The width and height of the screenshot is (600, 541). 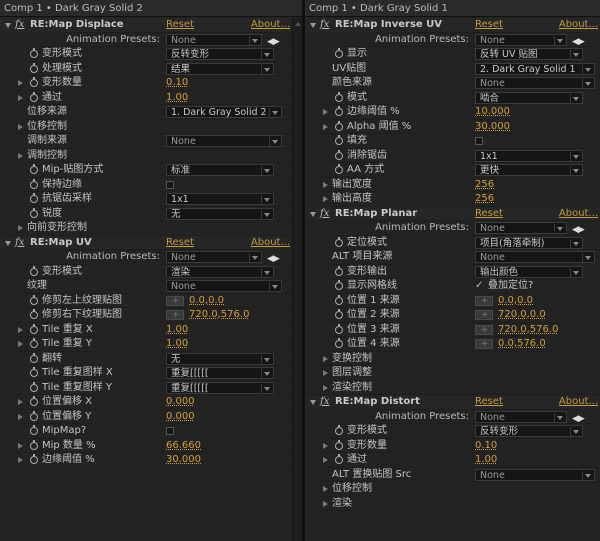 What do you see at coordinates (529, 54) in the screenshot?
I see `param-dropdown: 反转 UV 贴图` at bounding box center [529, 54].